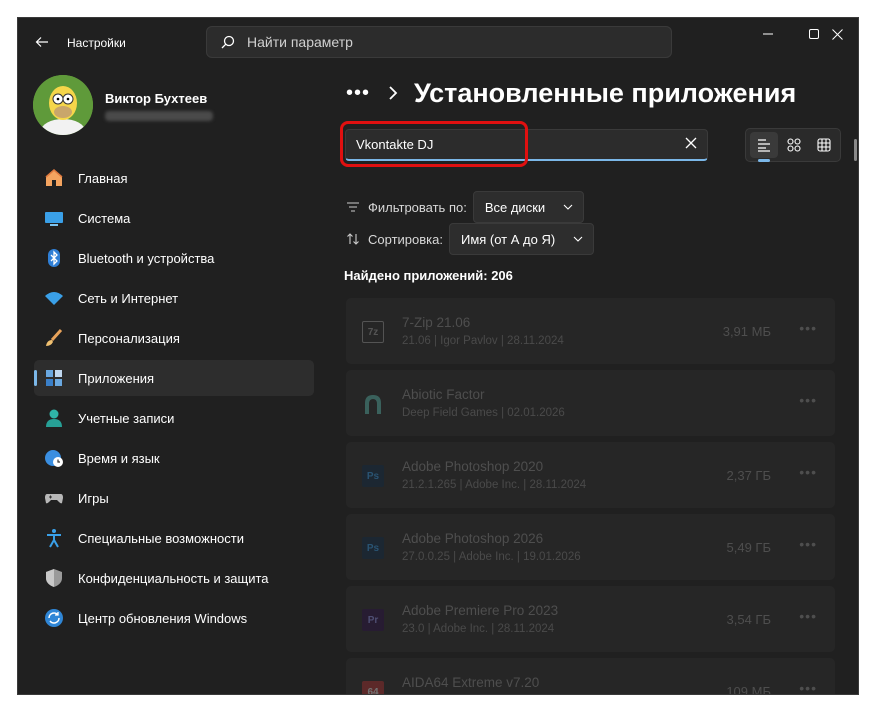 The height and width of the screenshot is (712, 876). What do you see at coordinates (104, 218) in the screenshot?
I see `sidebar-item-label: Система` at bounding box center [104, 218].